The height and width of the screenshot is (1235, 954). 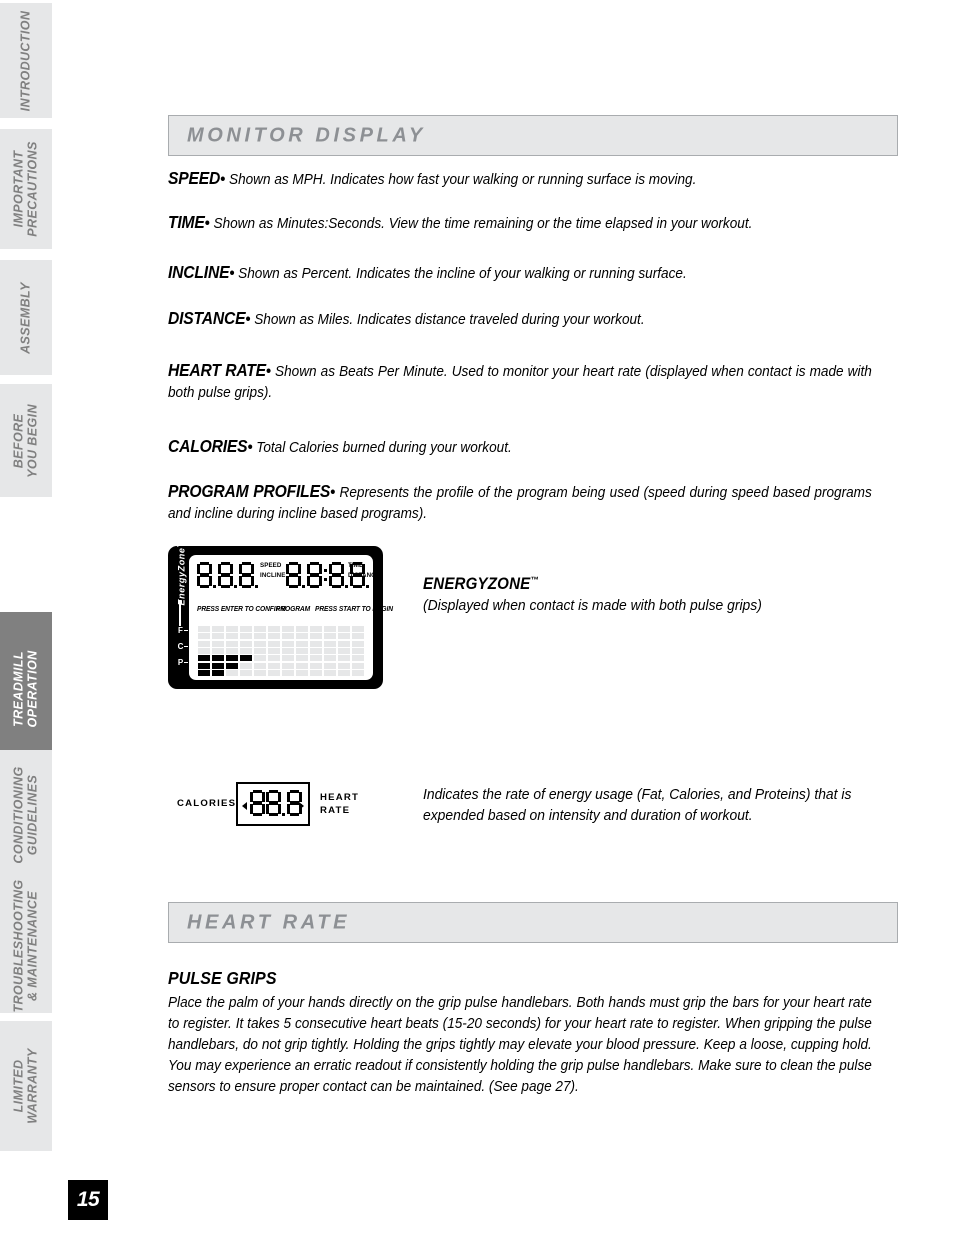 I want to click on sidebar-tab-introduction: INTRODUCTION, so click(x=26, y=60).